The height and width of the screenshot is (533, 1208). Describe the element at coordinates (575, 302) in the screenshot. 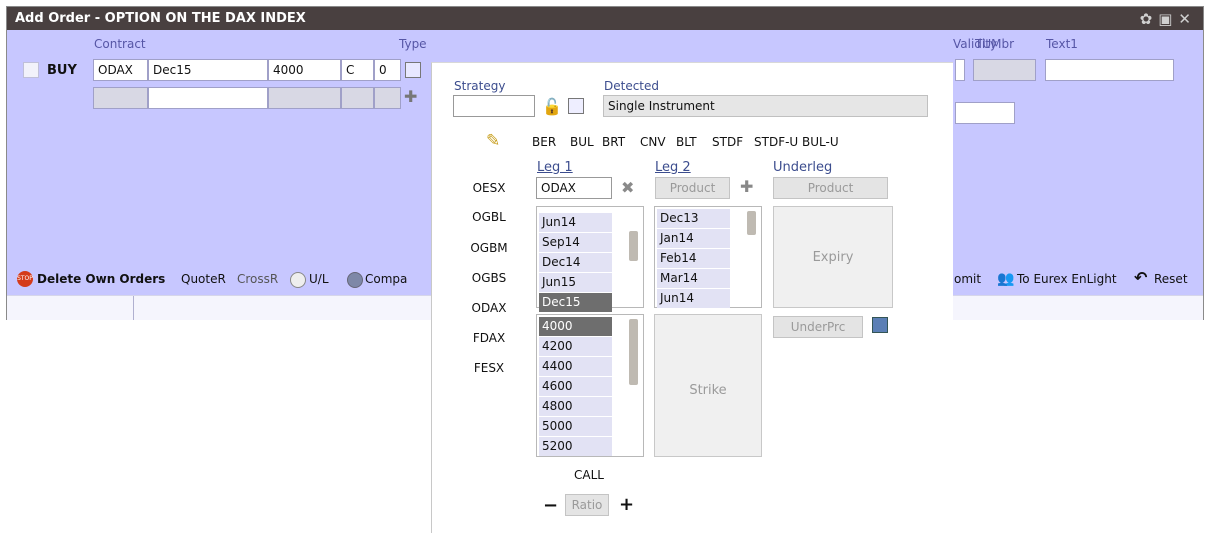

I see `leg1-expiry-item-selected: Dec15` at that location.